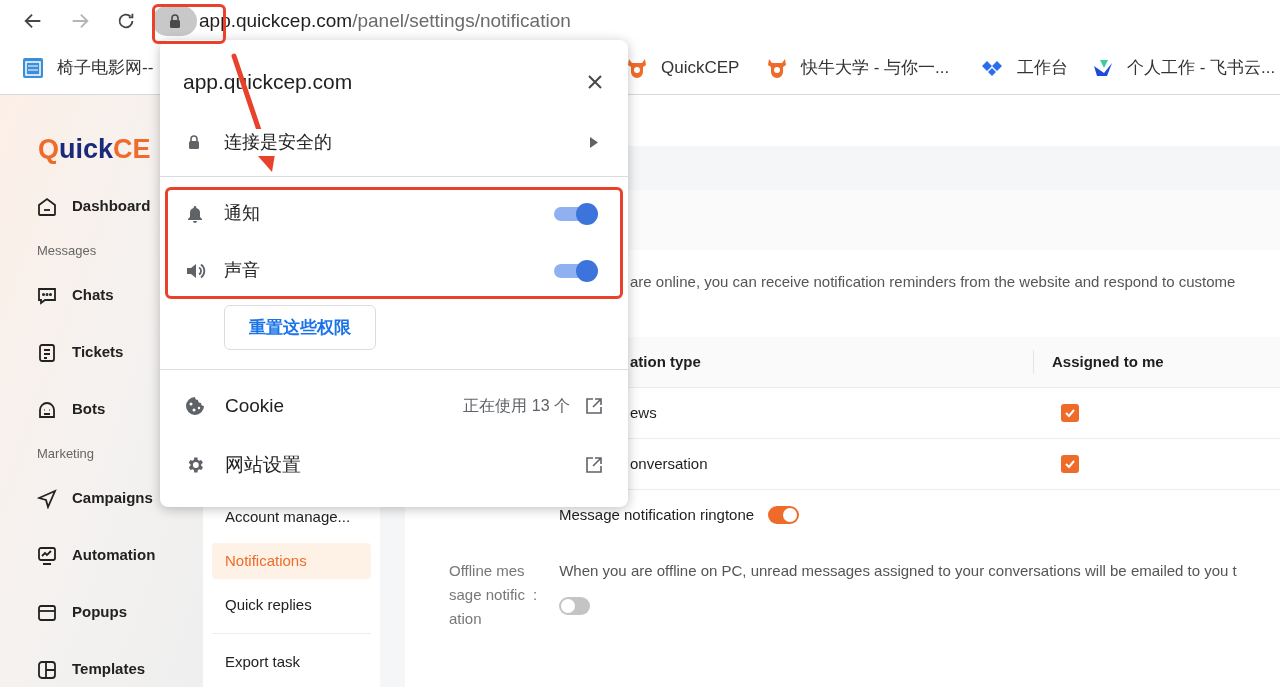  What do you see at coordinates (88, 68) in the screenshot?
I see `bookmark: 椅子电影网--` at bounding box center [88, 68].